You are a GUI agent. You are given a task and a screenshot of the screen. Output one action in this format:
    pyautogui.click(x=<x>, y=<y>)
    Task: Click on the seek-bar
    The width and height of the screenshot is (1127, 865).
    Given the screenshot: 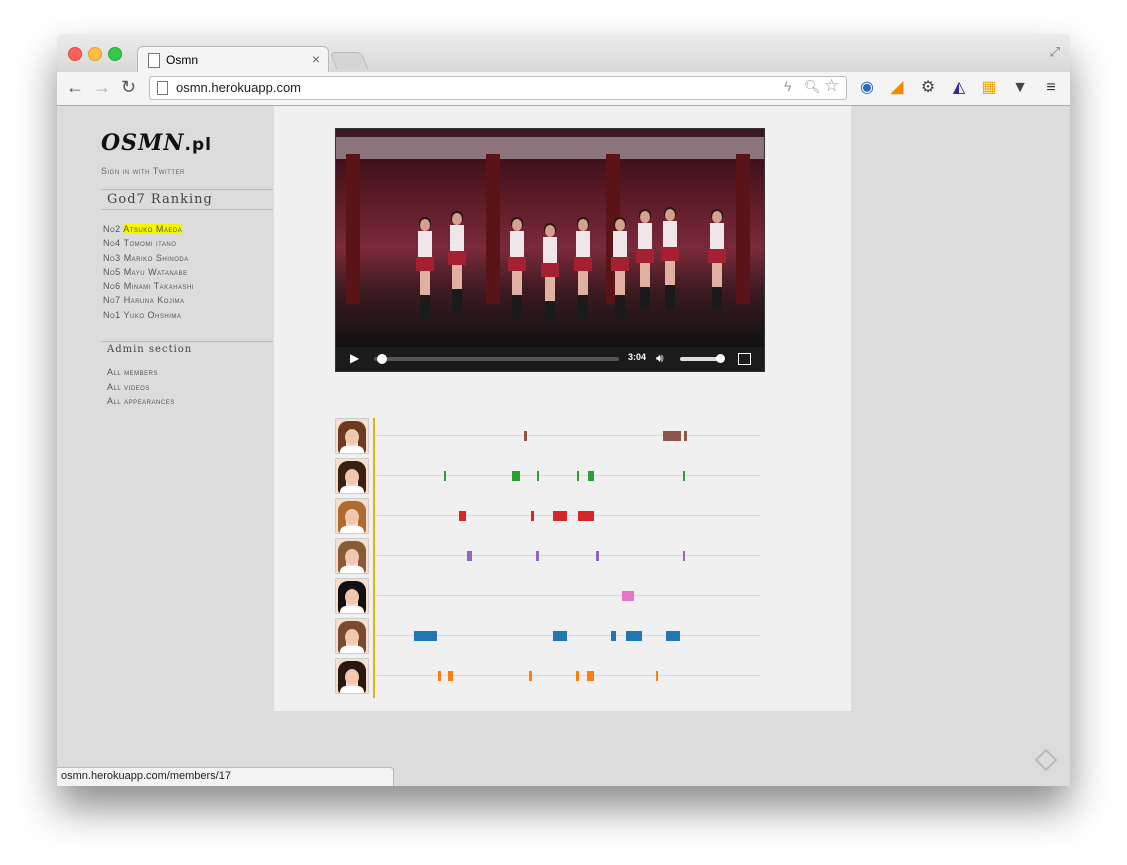 What is the action you would take?
    pyautogui.click(x=496, y=359)
    